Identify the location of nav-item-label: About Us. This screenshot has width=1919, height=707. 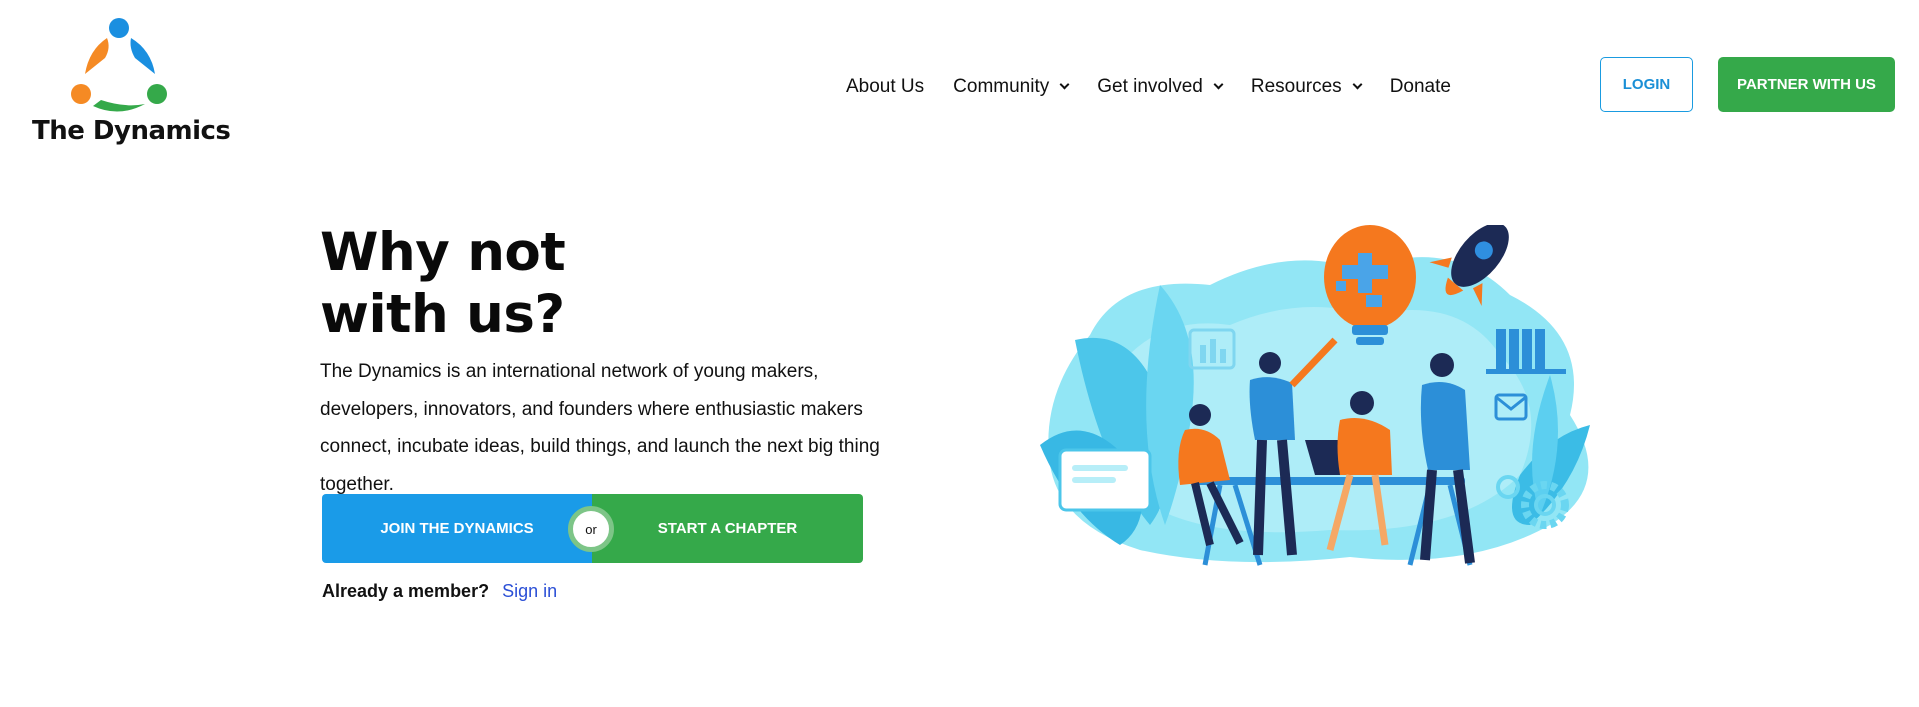
(885, 86).